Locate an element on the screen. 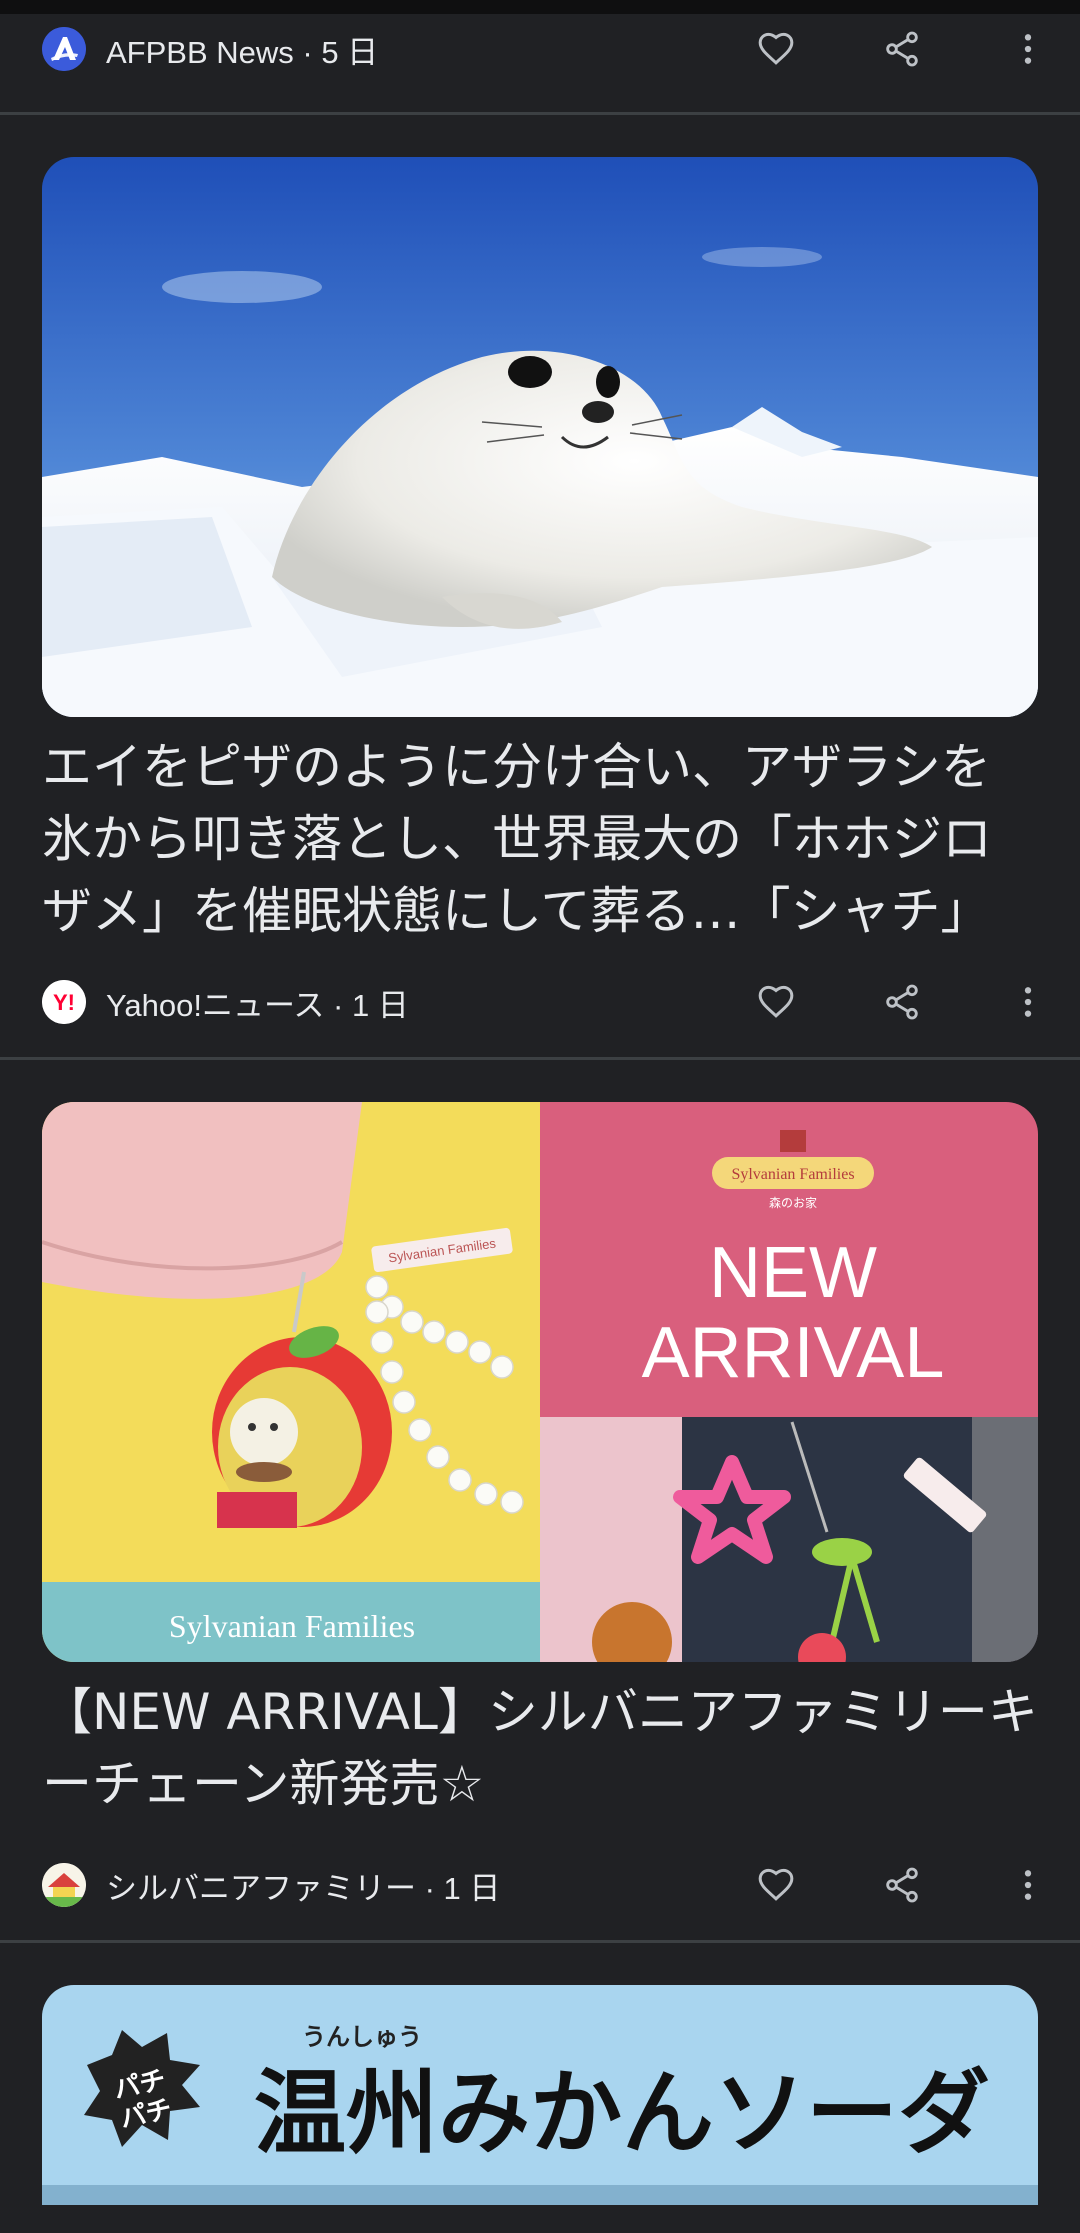  article-meta-row: シルバニアファミリー · 1 日 is located at coordinates (540, 1885).